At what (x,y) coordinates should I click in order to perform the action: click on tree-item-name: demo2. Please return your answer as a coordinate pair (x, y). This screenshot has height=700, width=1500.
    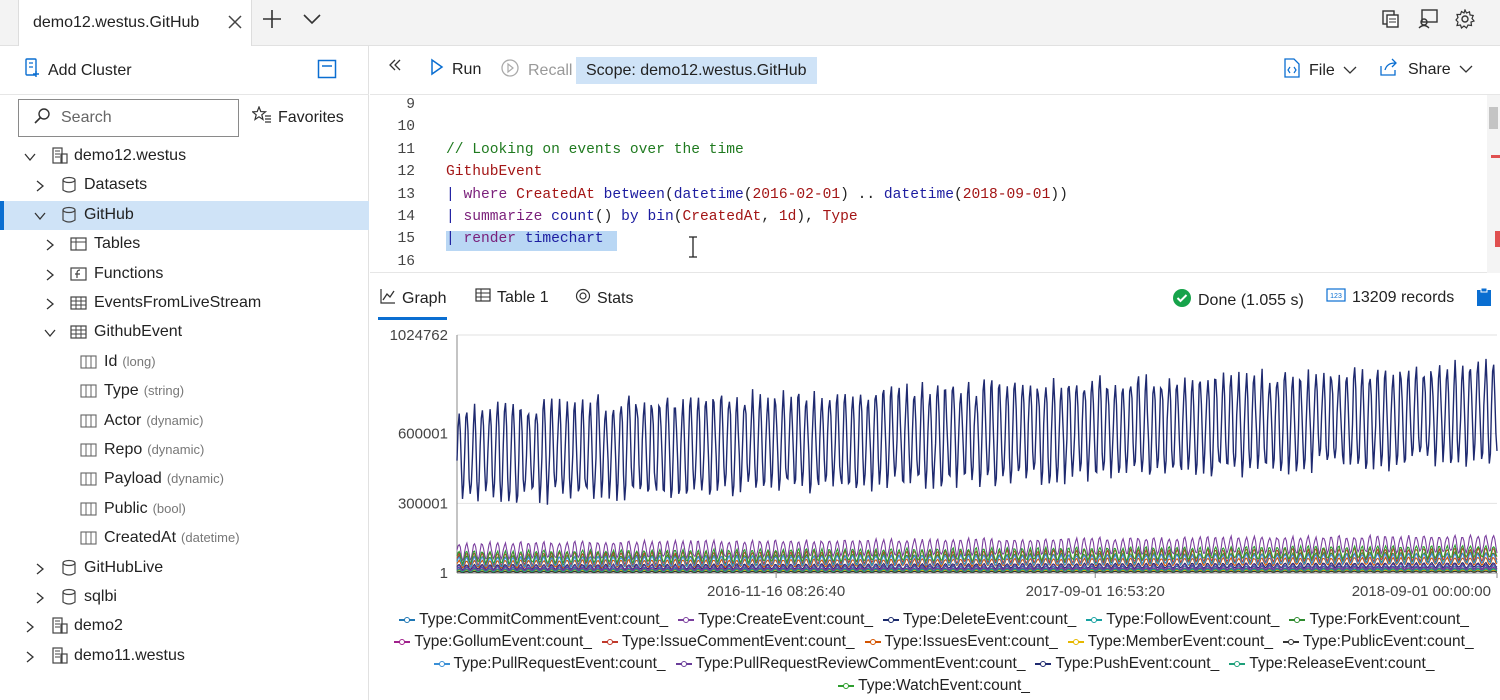
    Looking at the image, I should click on (98, 626).